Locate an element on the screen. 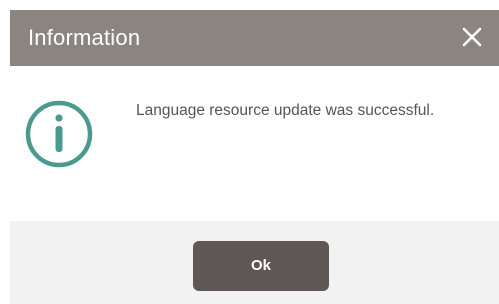 Image resolution: width=499 pixels, height=304 pixels. dialog-message: Language resource update was successful. is located at coordinates (285, 110).